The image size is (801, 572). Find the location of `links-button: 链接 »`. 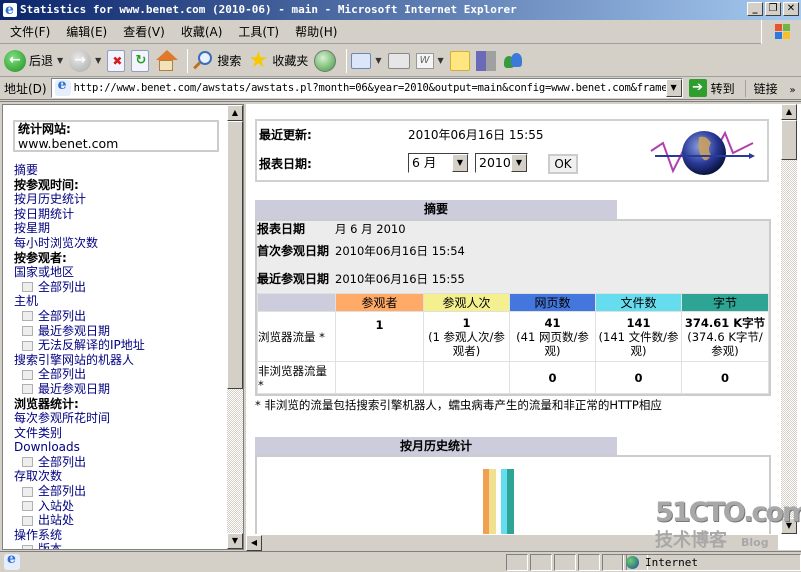

links-button: 链接 » is located at coordinates (770, 88).